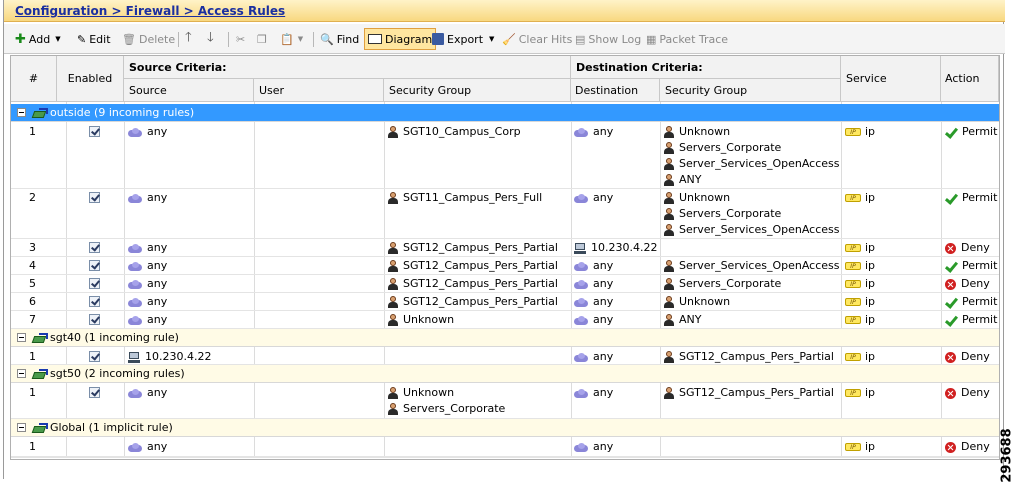  I want to click on cell-text: ANY, so click(690, 319).